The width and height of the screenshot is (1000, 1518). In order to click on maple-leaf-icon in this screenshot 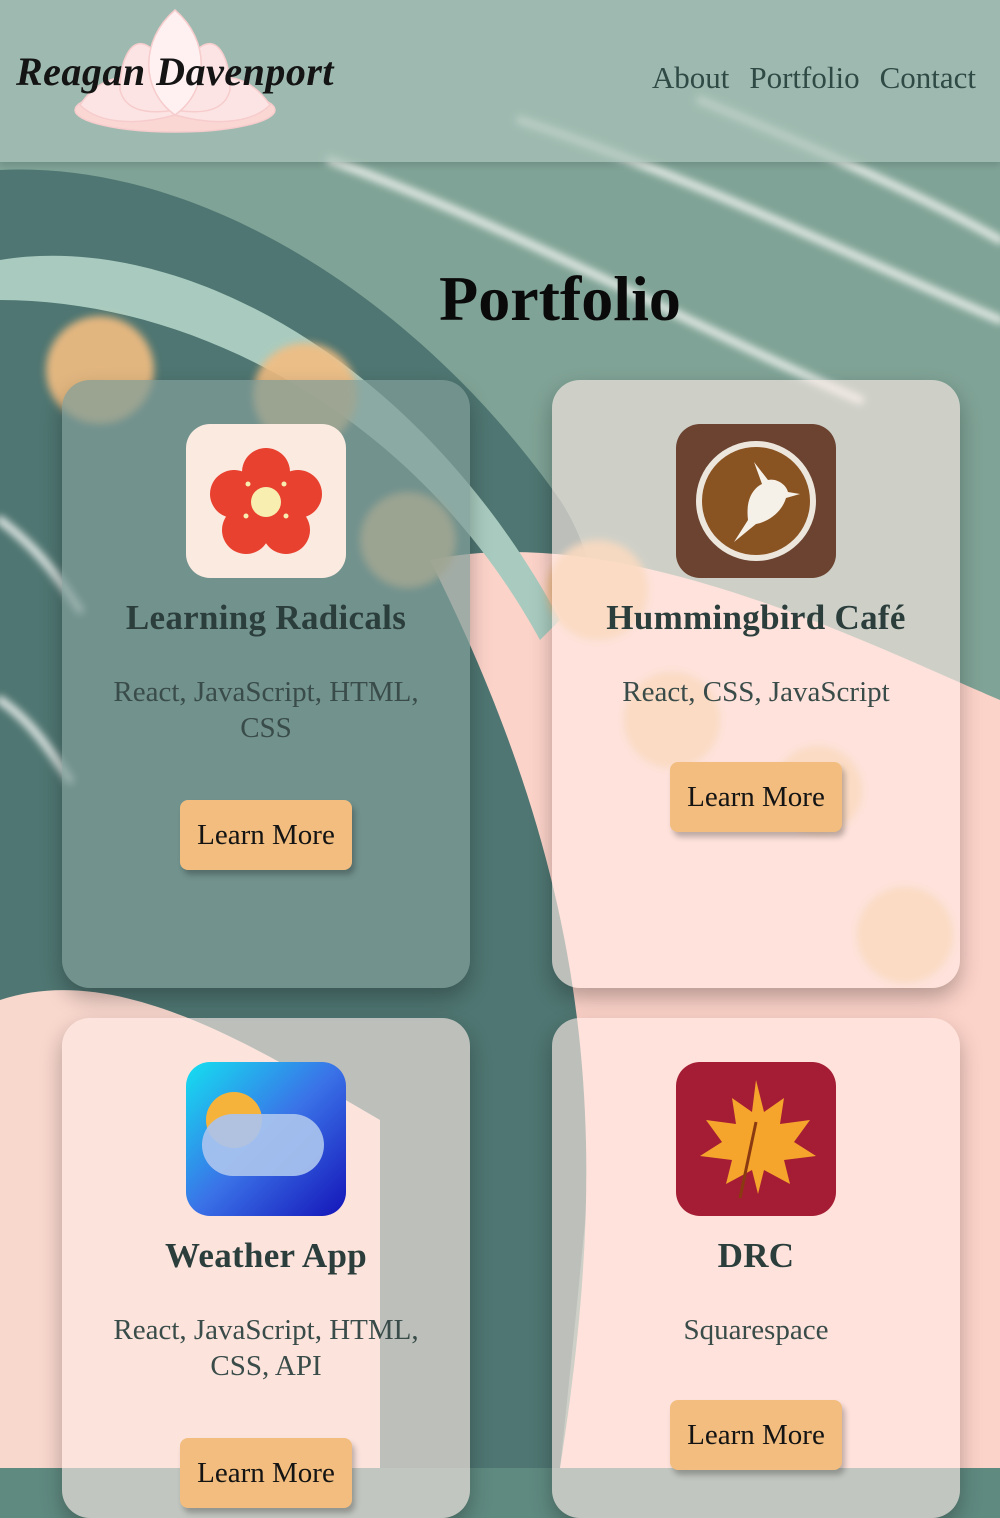, I will do `click(756, 1139)`.